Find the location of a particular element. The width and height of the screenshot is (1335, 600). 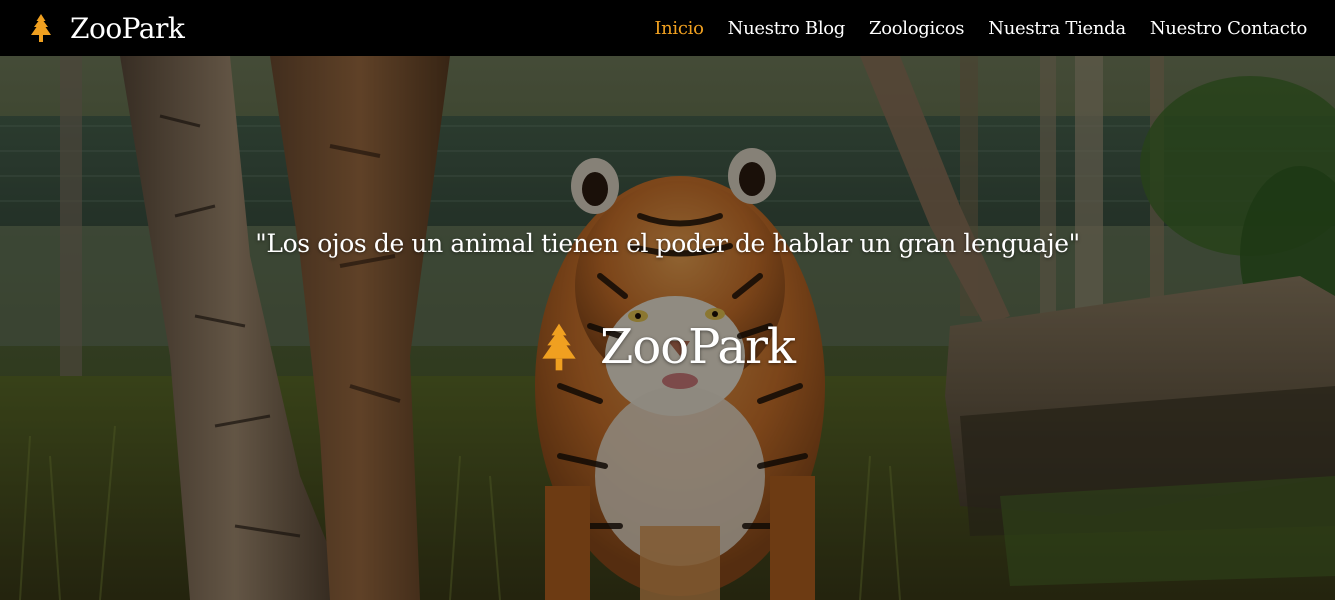

nav-link-blog: Nuestro Blog is located at coordinates (787, 28).